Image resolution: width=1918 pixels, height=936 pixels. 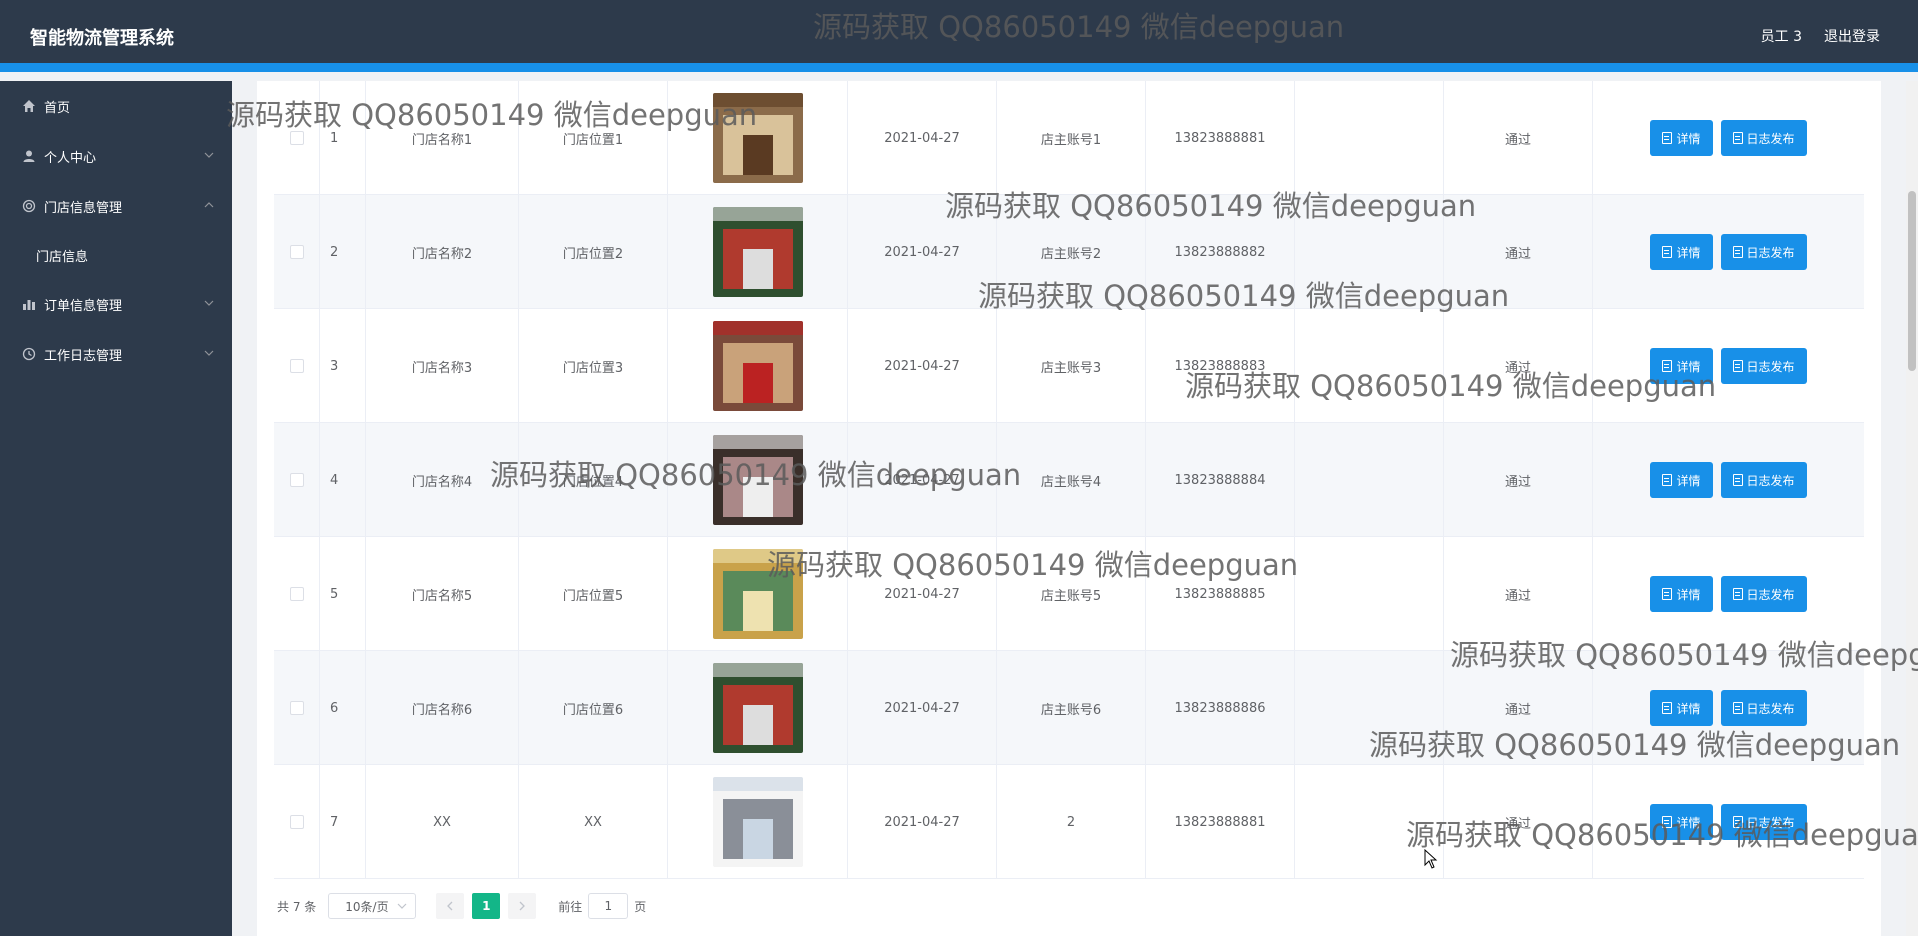 What do you see at coordinates (1220, 252) in the screenshot?
I see `phone-number: 13823888882` at bounding box center [1220, 252].